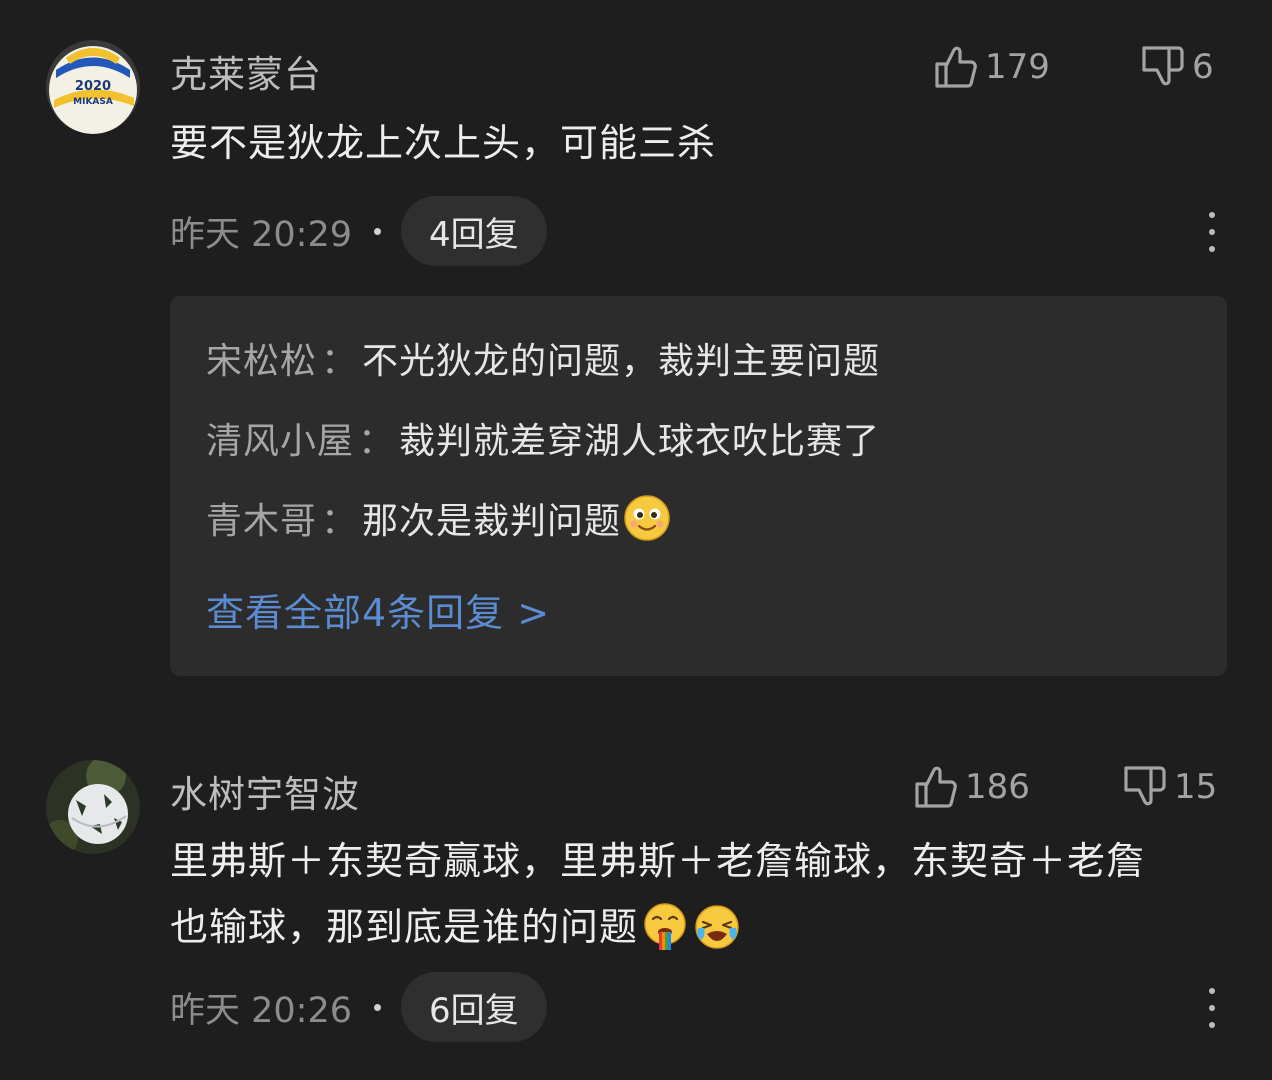 Image resolution: width=1272 pixels, height=1080 pixels. I want to click on reply-text: 不光狄龙的问题，裁判主要问题, so click(621, 361).